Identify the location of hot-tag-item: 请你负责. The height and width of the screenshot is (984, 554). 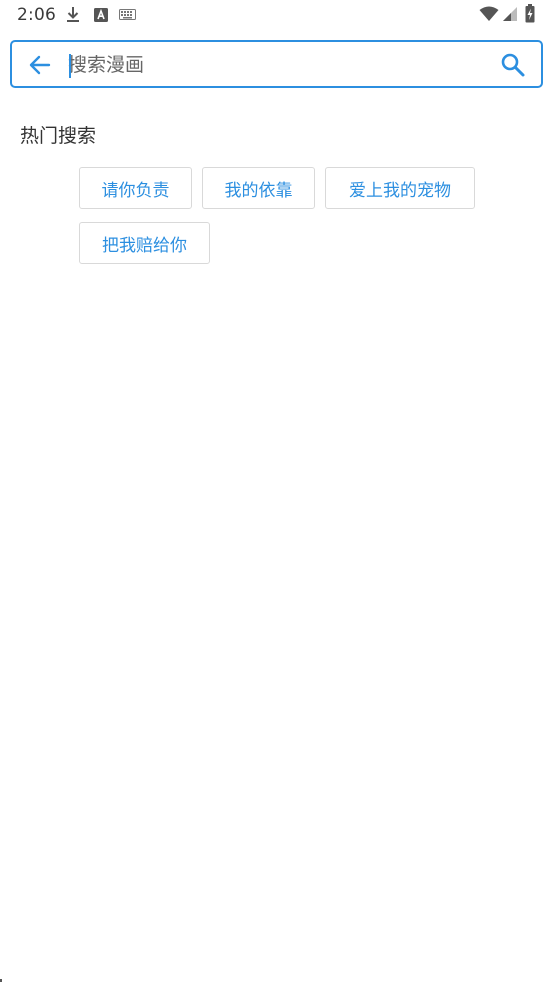
(135, 188).